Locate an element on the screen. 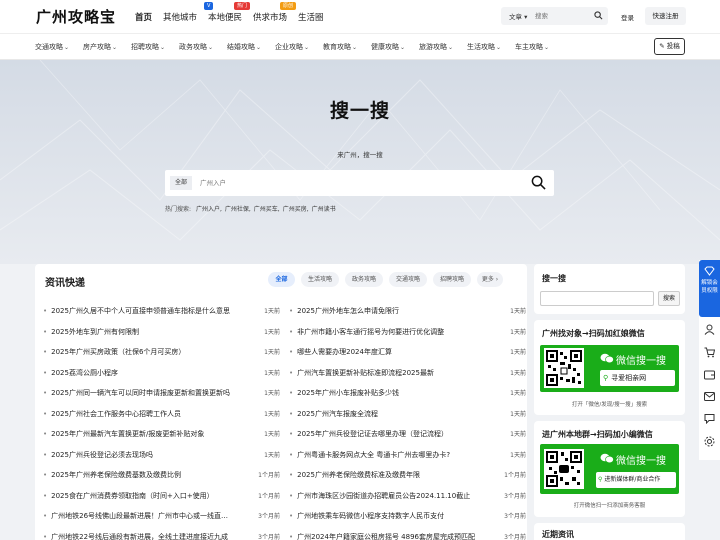  news-item-title: 广州2024年户籍家庭公租房摇号 4896套房屋完成预匹配 is located at coordinates (388, 536).